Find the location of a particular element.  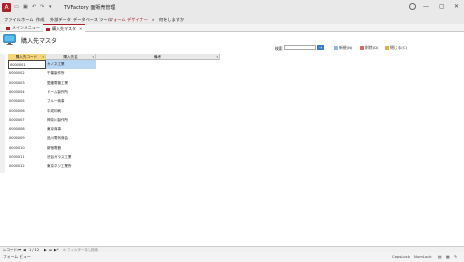

view-status: フォーム ビュー is located at coordinates (17, 256).